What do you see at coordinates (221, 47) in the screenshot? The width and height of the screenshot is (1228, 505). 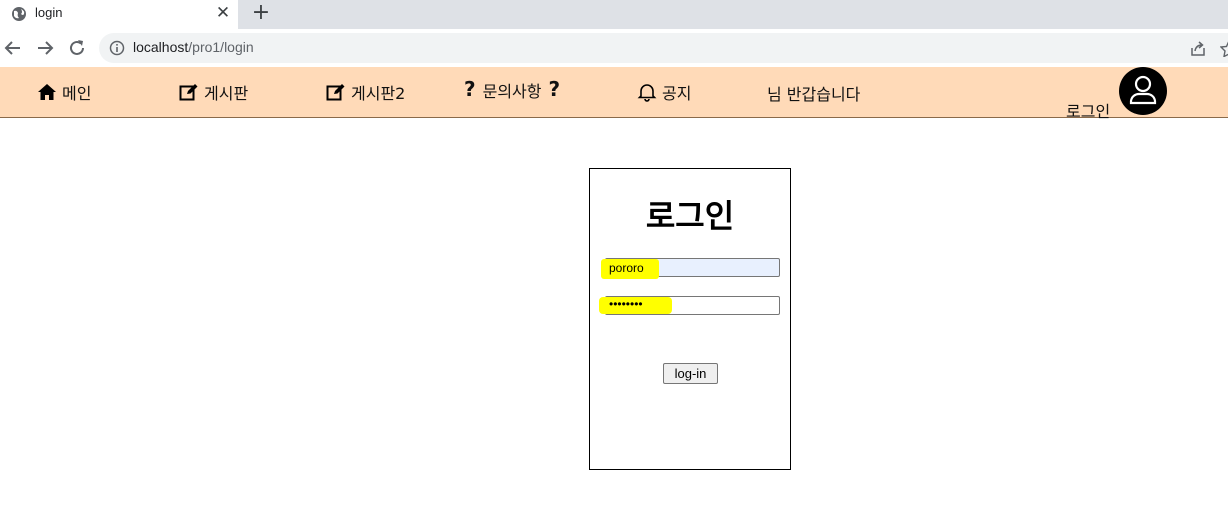 I see `url-path: /pro1/login` at bounding box center [221, 47].